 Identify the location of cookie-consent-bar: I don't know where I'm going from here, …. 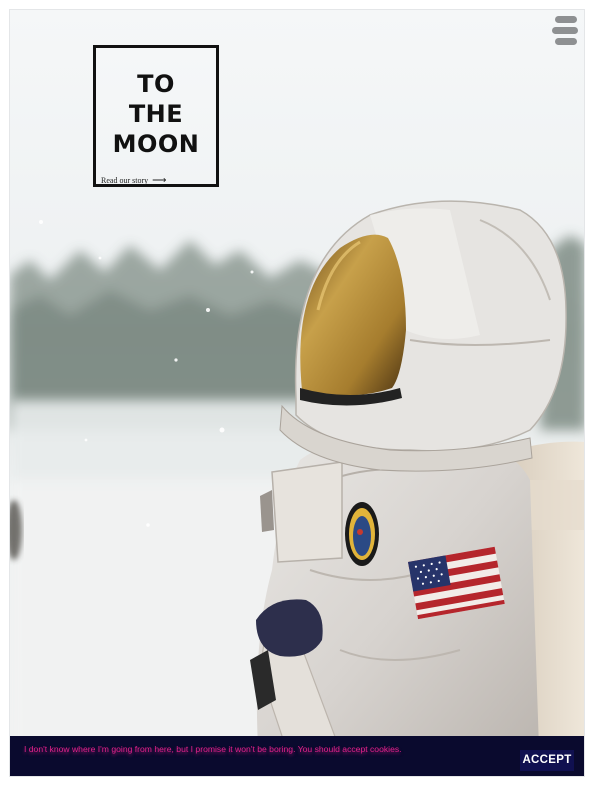
(297, 756).